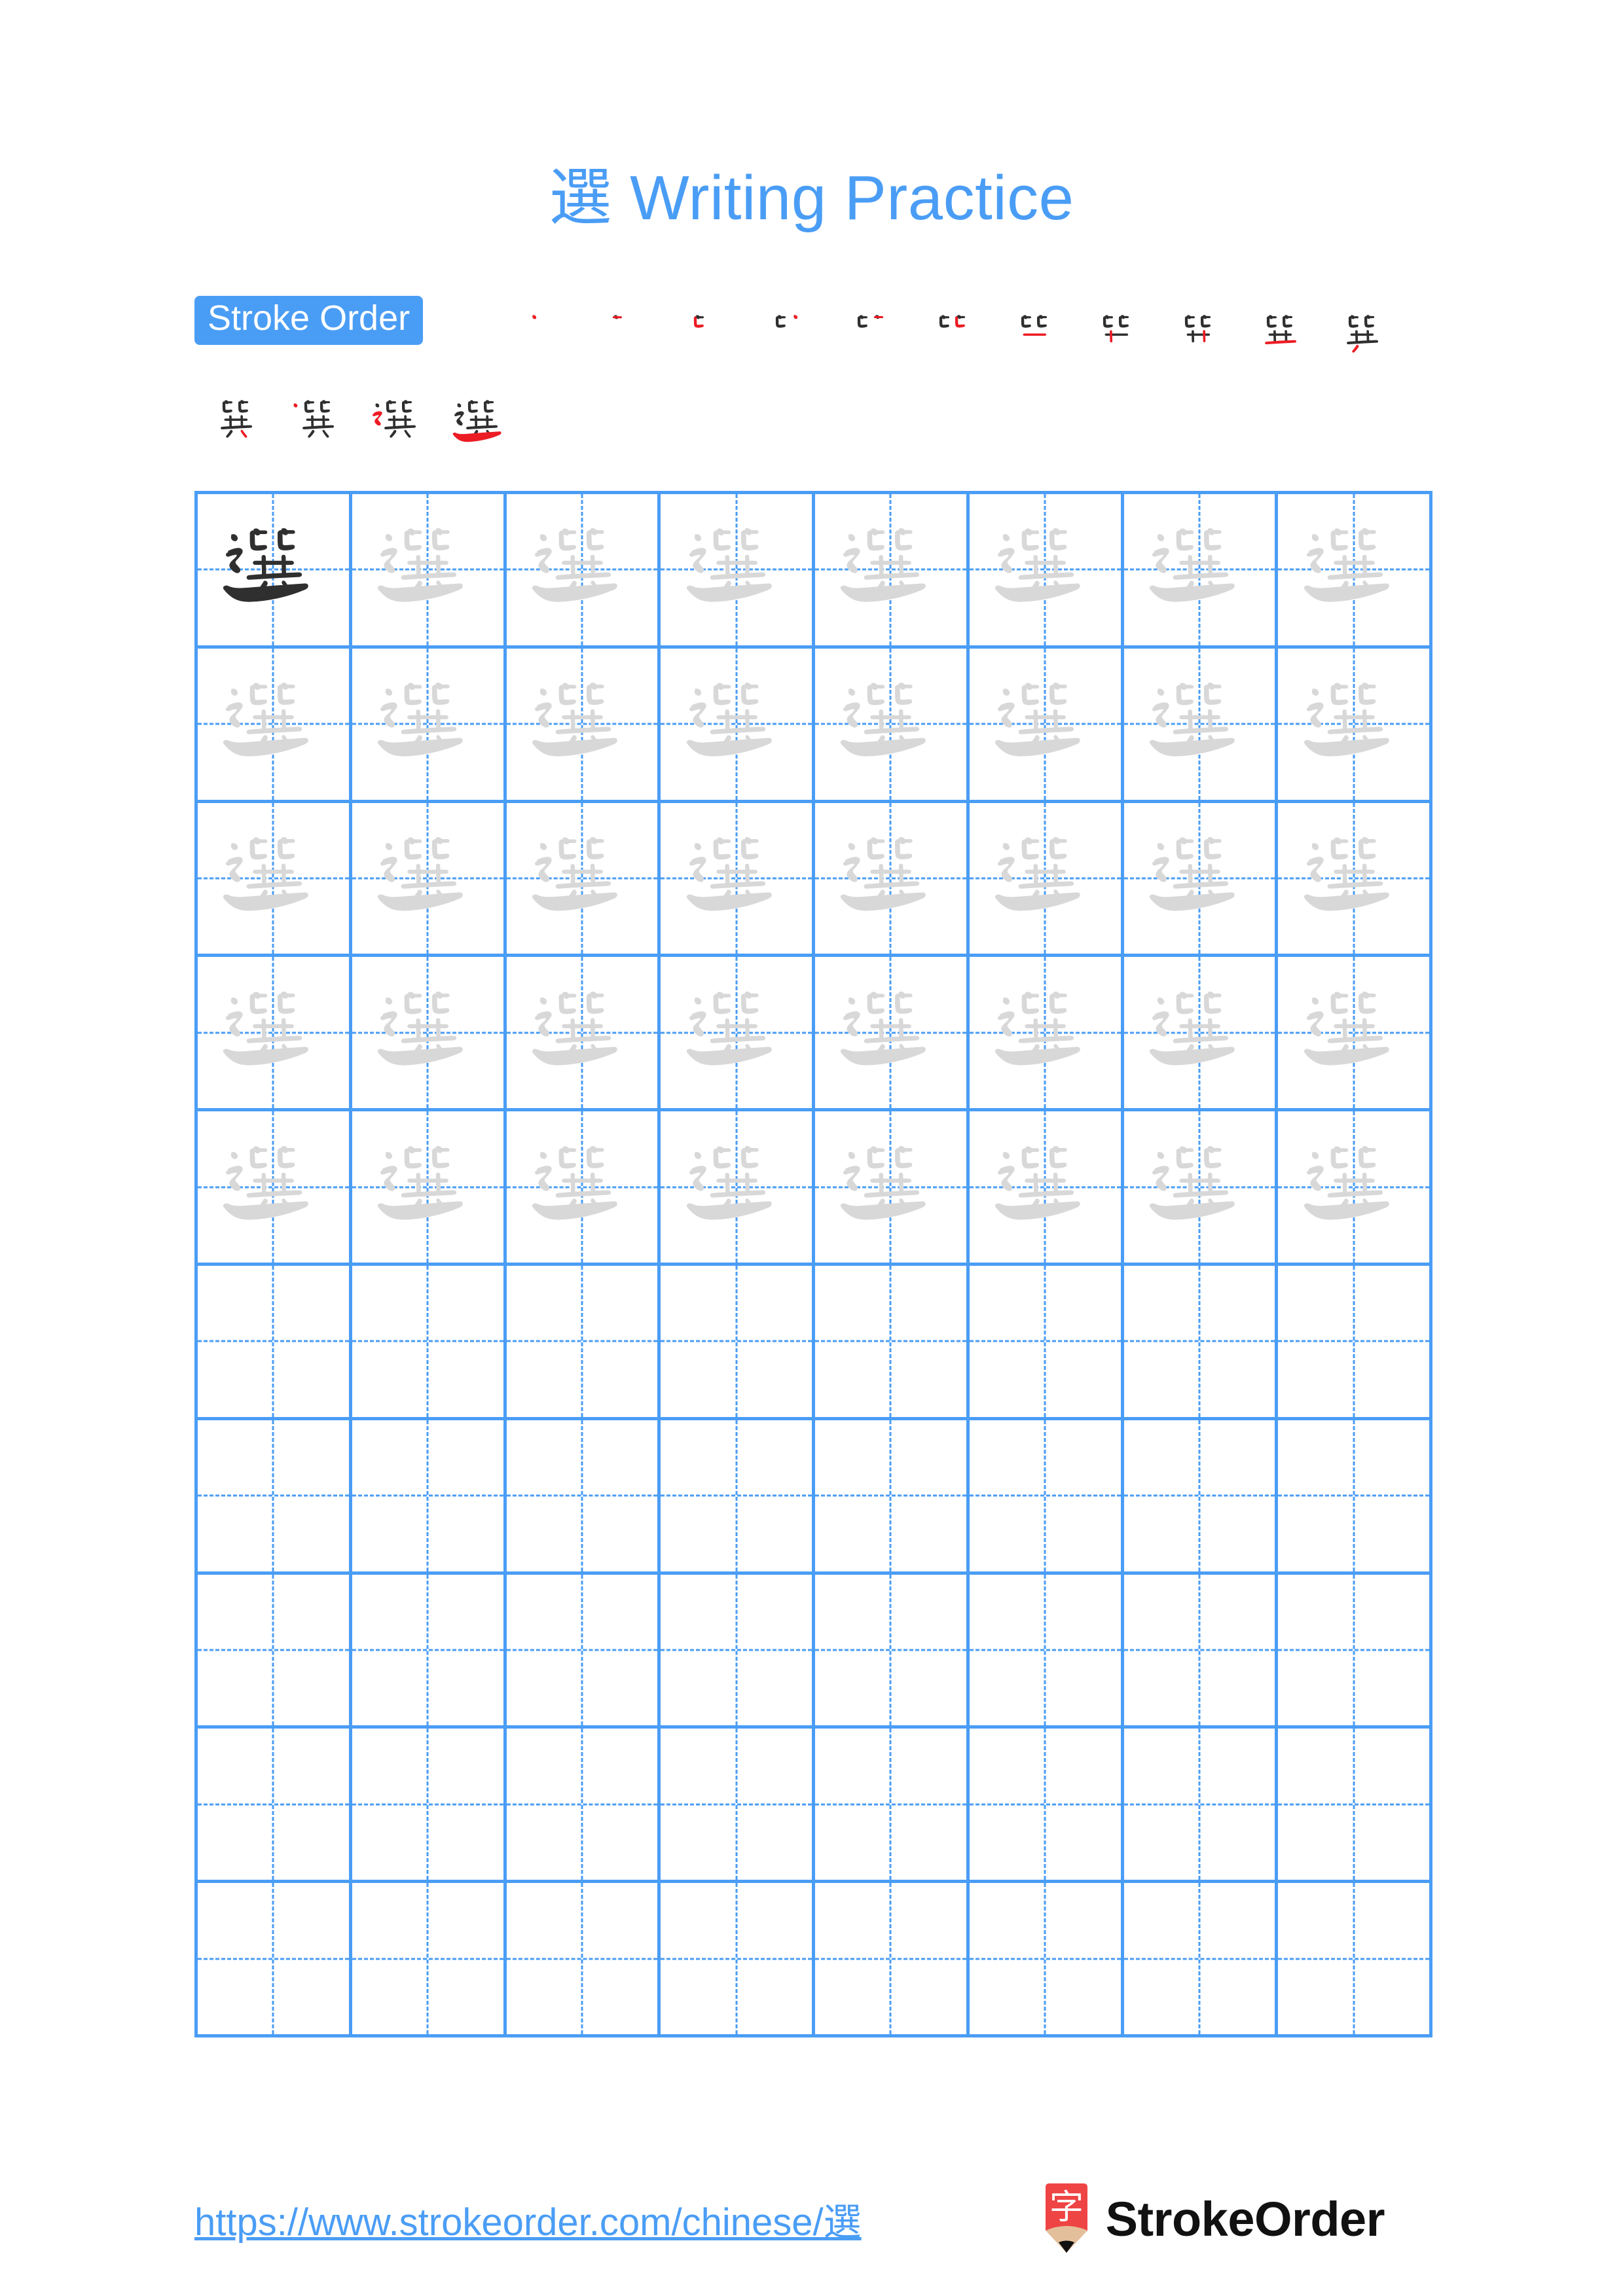 This screenshot has width=1623, height=2296. I want to click on footer-url-link: https://www.strokeorder.com/chinese/選, so click(528, 2218).